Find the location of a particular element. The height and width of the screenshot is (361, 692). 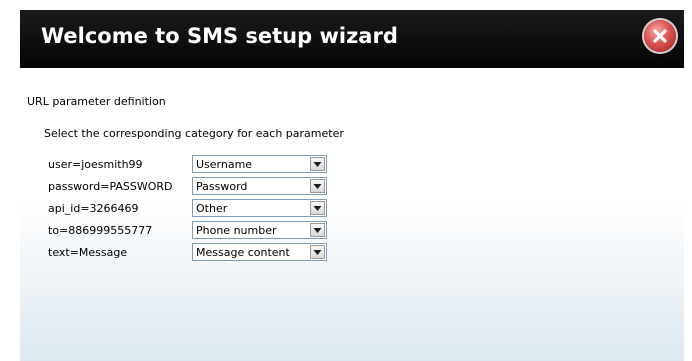

category-select-api-id: Other is located at coordinates (259, 208).